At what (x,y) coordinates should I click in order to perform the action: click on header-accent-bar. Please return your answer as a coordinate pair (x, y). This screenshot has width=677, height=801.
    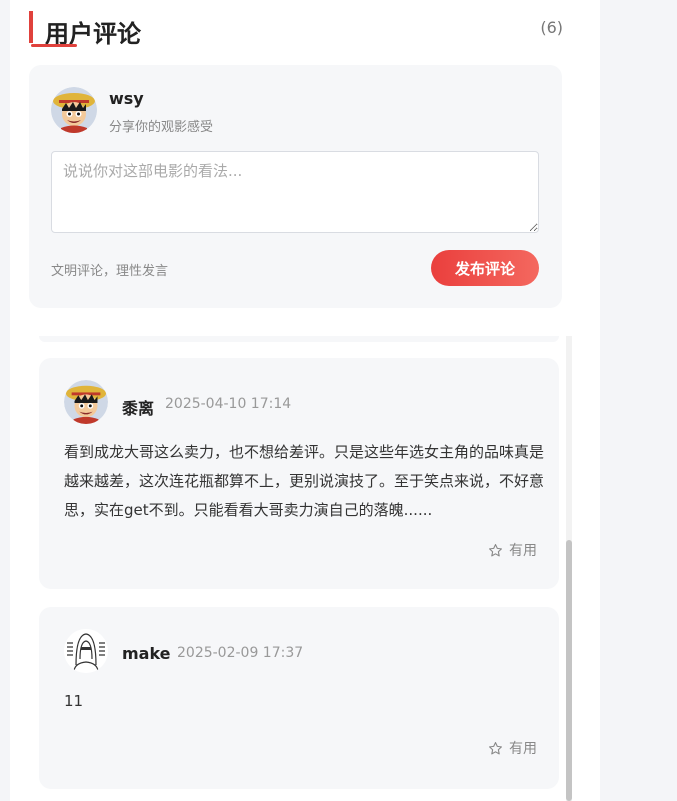
    Looking at the image, I should click on (31, 27).